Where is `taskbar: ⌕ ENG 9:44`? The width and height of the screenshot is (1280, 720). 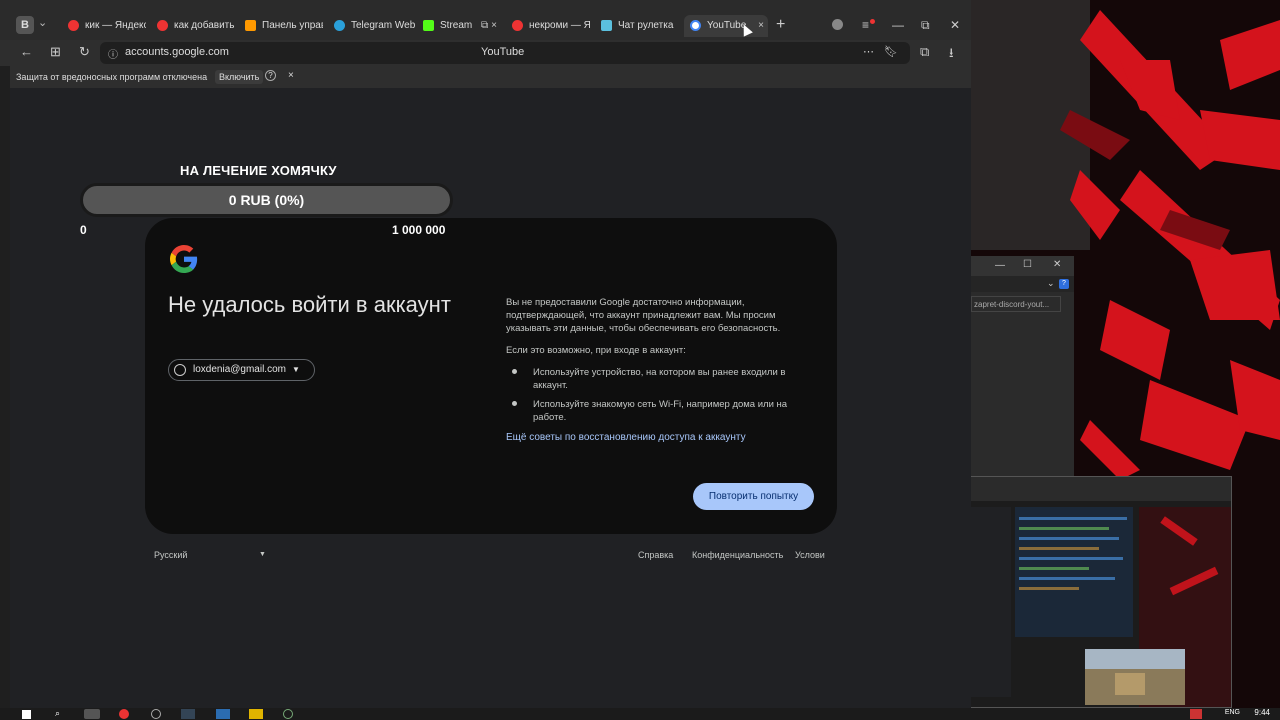 taskbar: ⌕ ENG 9:44 is located at coordinates (640, 714).